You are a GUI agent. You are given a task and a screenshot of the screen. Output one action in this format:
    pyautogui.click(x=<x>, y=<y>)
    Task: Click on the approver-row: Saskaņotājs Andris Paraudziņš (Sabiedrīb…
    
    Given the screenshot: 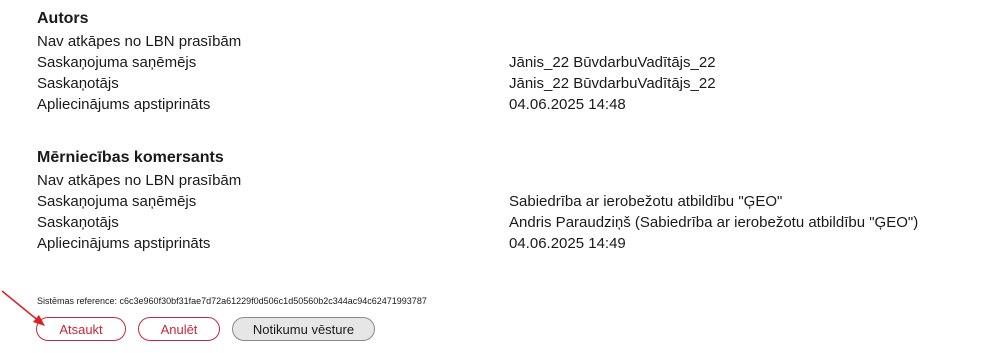 What is the action you would take?
    pyautogui.click(x=507, y=222)
    